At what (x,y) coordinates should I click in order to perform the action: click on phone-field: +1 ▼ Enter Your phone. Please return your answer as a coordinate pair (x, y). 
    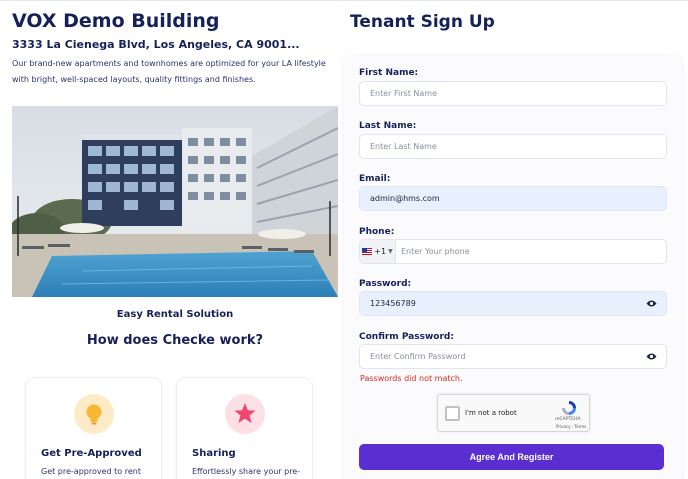
    Looking at the image, I should click on (513, 251).